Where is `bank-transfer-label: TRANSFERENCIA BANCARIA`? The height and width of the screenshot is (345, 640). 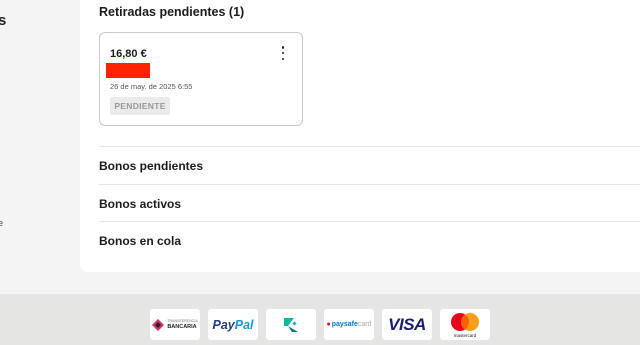
bank-transfer-label: TRANSFERENCIA BANCARIA is located at coordinates (182, 324).